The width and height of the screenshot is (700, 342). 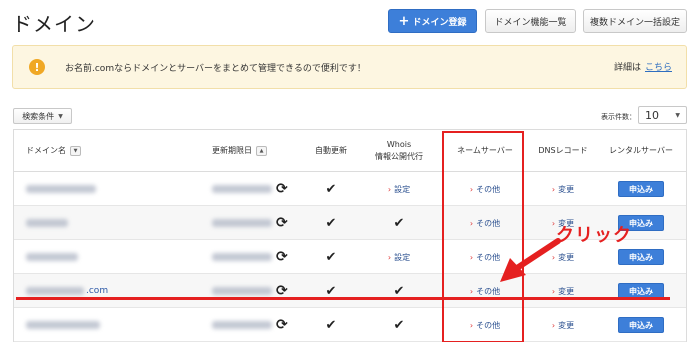 What do you see at coordinates (594, 235) in the screenshot?
I see `click-annotation: クリック` at bounding box center [594, 235].